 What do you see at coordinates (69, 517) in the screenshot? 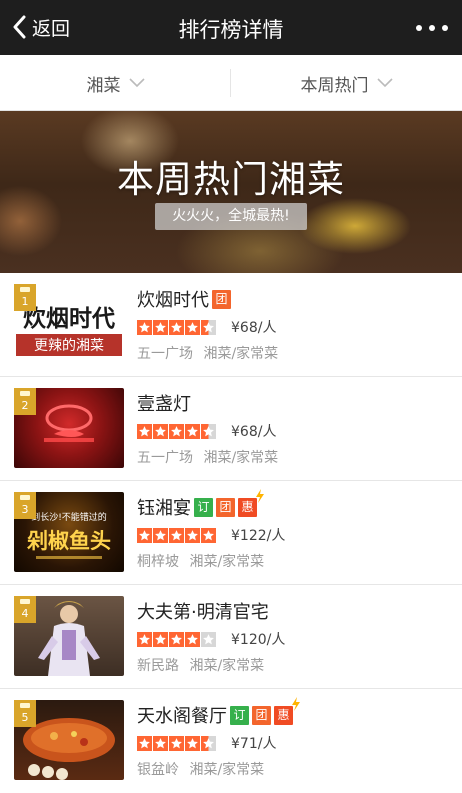
I see `thumbnail-caption-text: 到长沙!不能错过的` at bounding box center [69, 517].